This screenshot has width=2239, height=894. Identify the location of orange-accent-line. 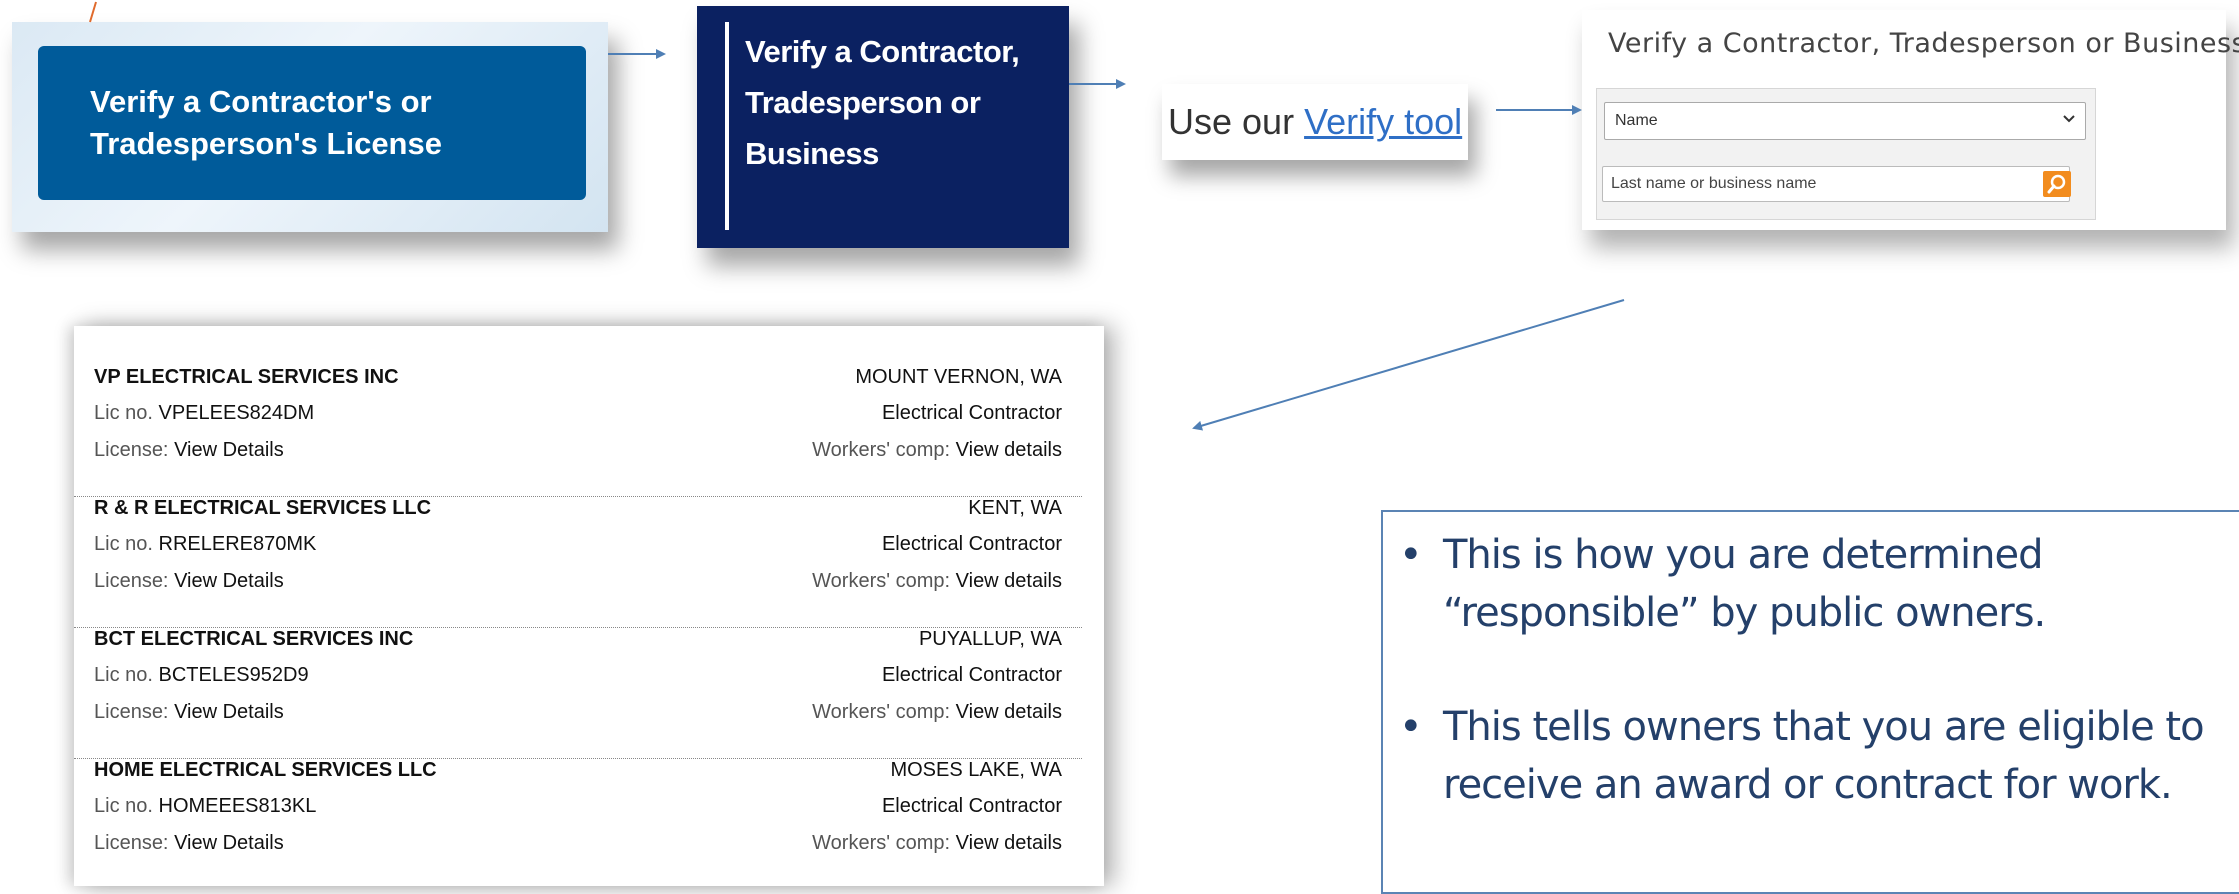
(93, 12).